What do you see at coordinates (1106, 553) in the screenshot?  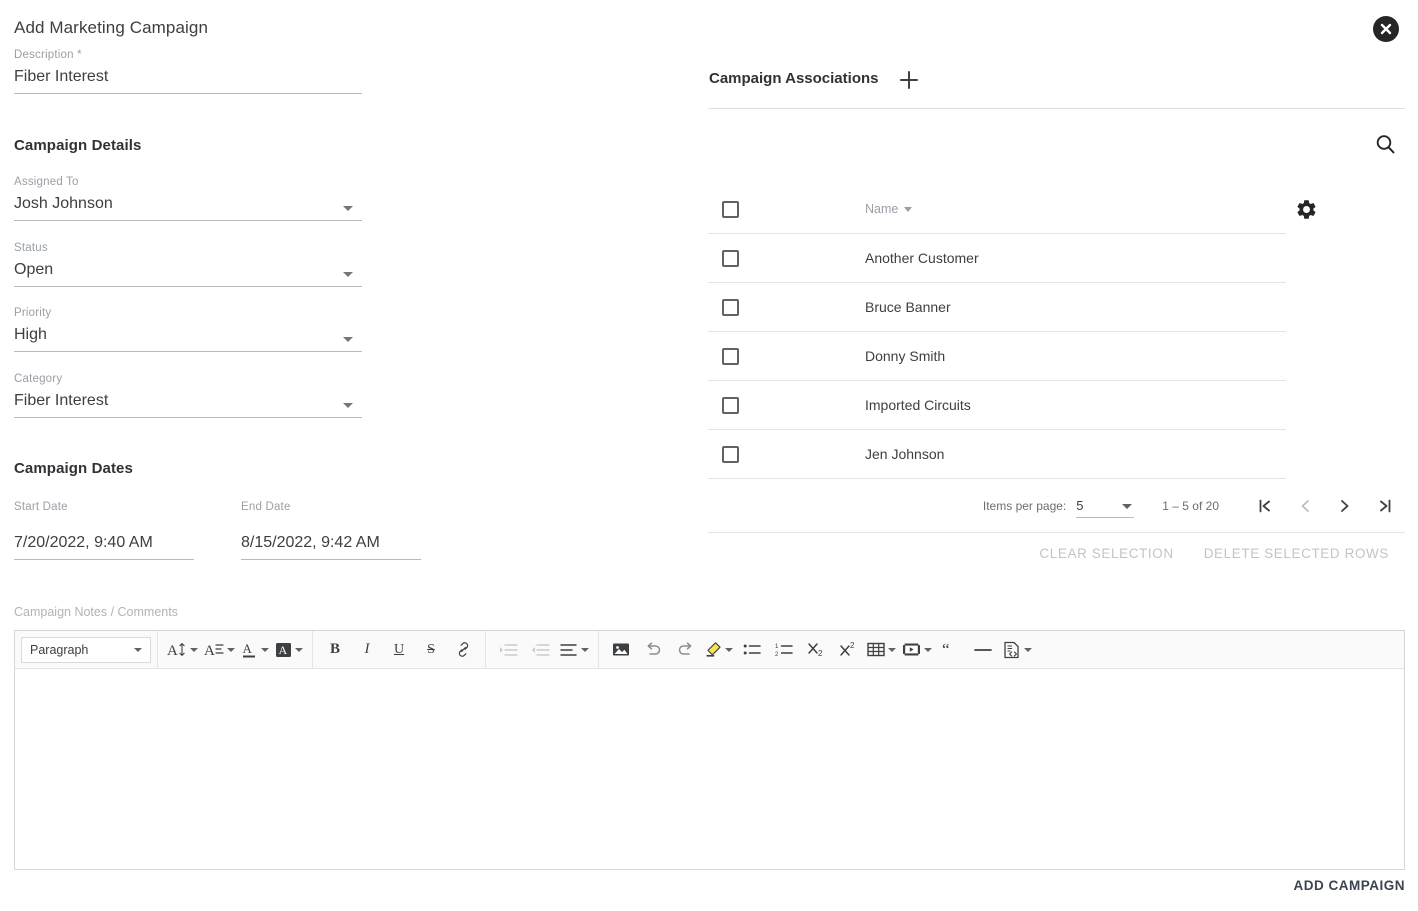 I see `clear-selection-button: CLEAR SELECTION` at bounding box center [1106, 553].